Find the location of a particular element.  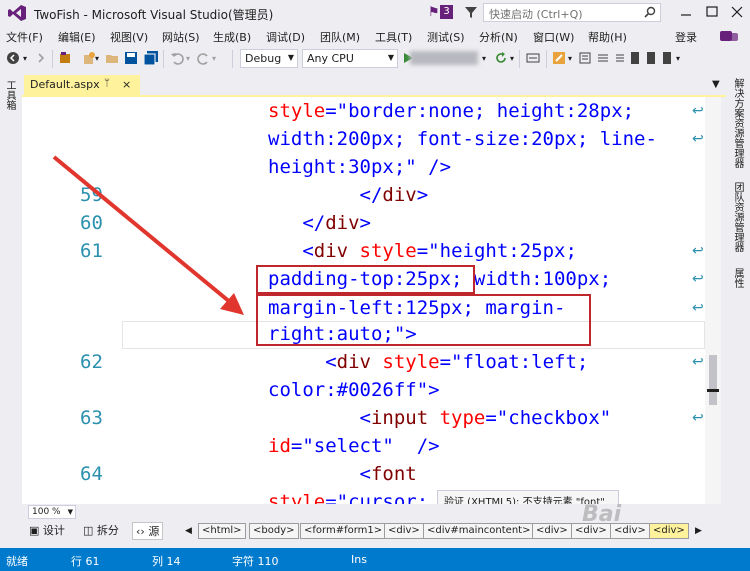

bookmark-icon is located at coordinates (635, 58).